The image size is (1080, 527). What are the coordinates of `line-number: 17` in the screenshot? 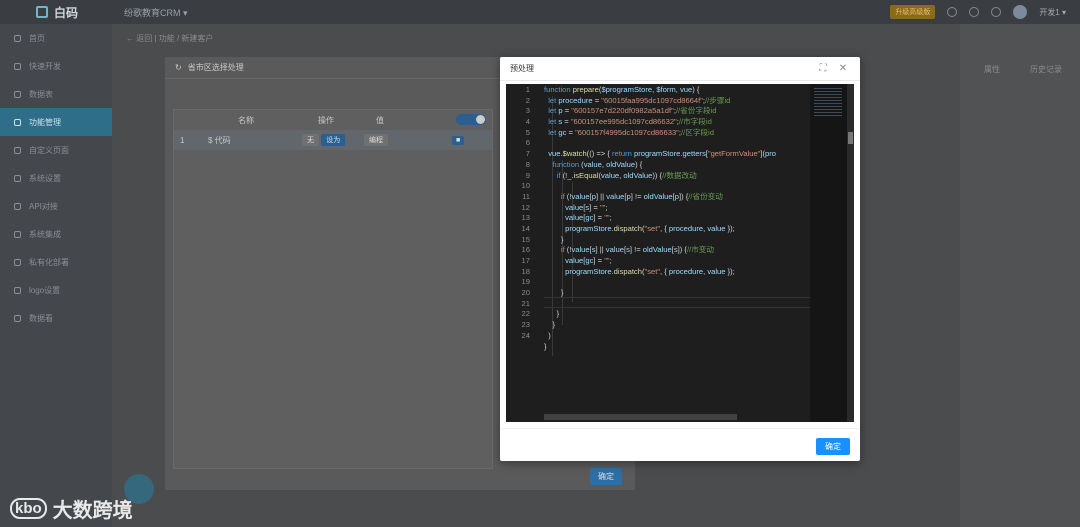 It's located at (525, 260).